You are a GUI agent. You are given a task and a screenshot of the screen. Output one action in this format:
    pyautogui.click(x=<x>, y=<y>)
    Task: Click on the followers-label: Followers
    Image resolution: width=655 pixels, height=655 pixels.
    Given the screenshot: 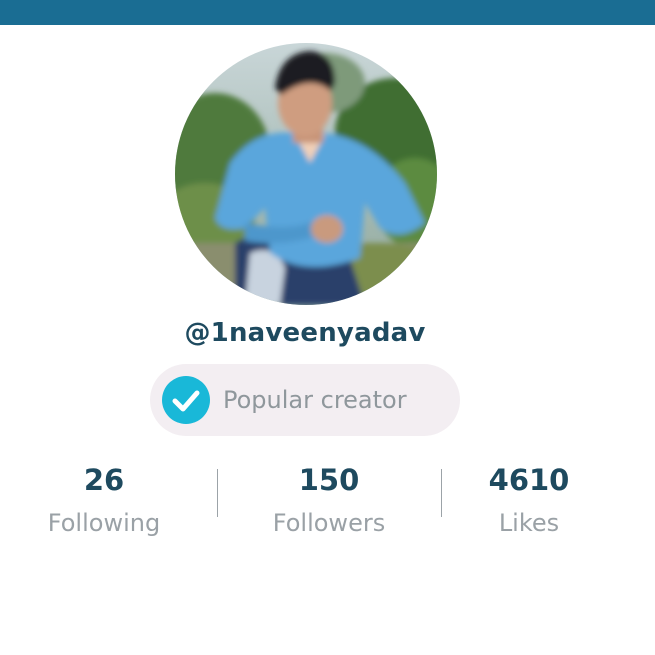 What is the action you would take?
    pyautogui.click(x=329, y=523)
    